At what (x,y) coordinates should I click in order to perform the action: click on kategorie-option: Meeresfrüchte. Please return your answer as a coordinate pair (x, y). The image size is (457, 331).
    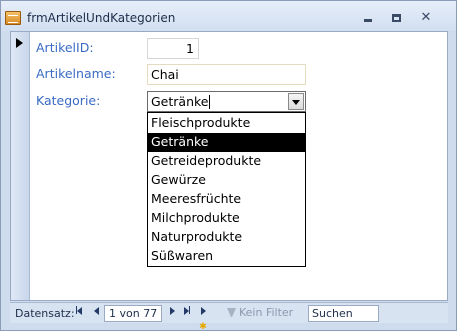
    Looking at the image, I should click on (226, 199).